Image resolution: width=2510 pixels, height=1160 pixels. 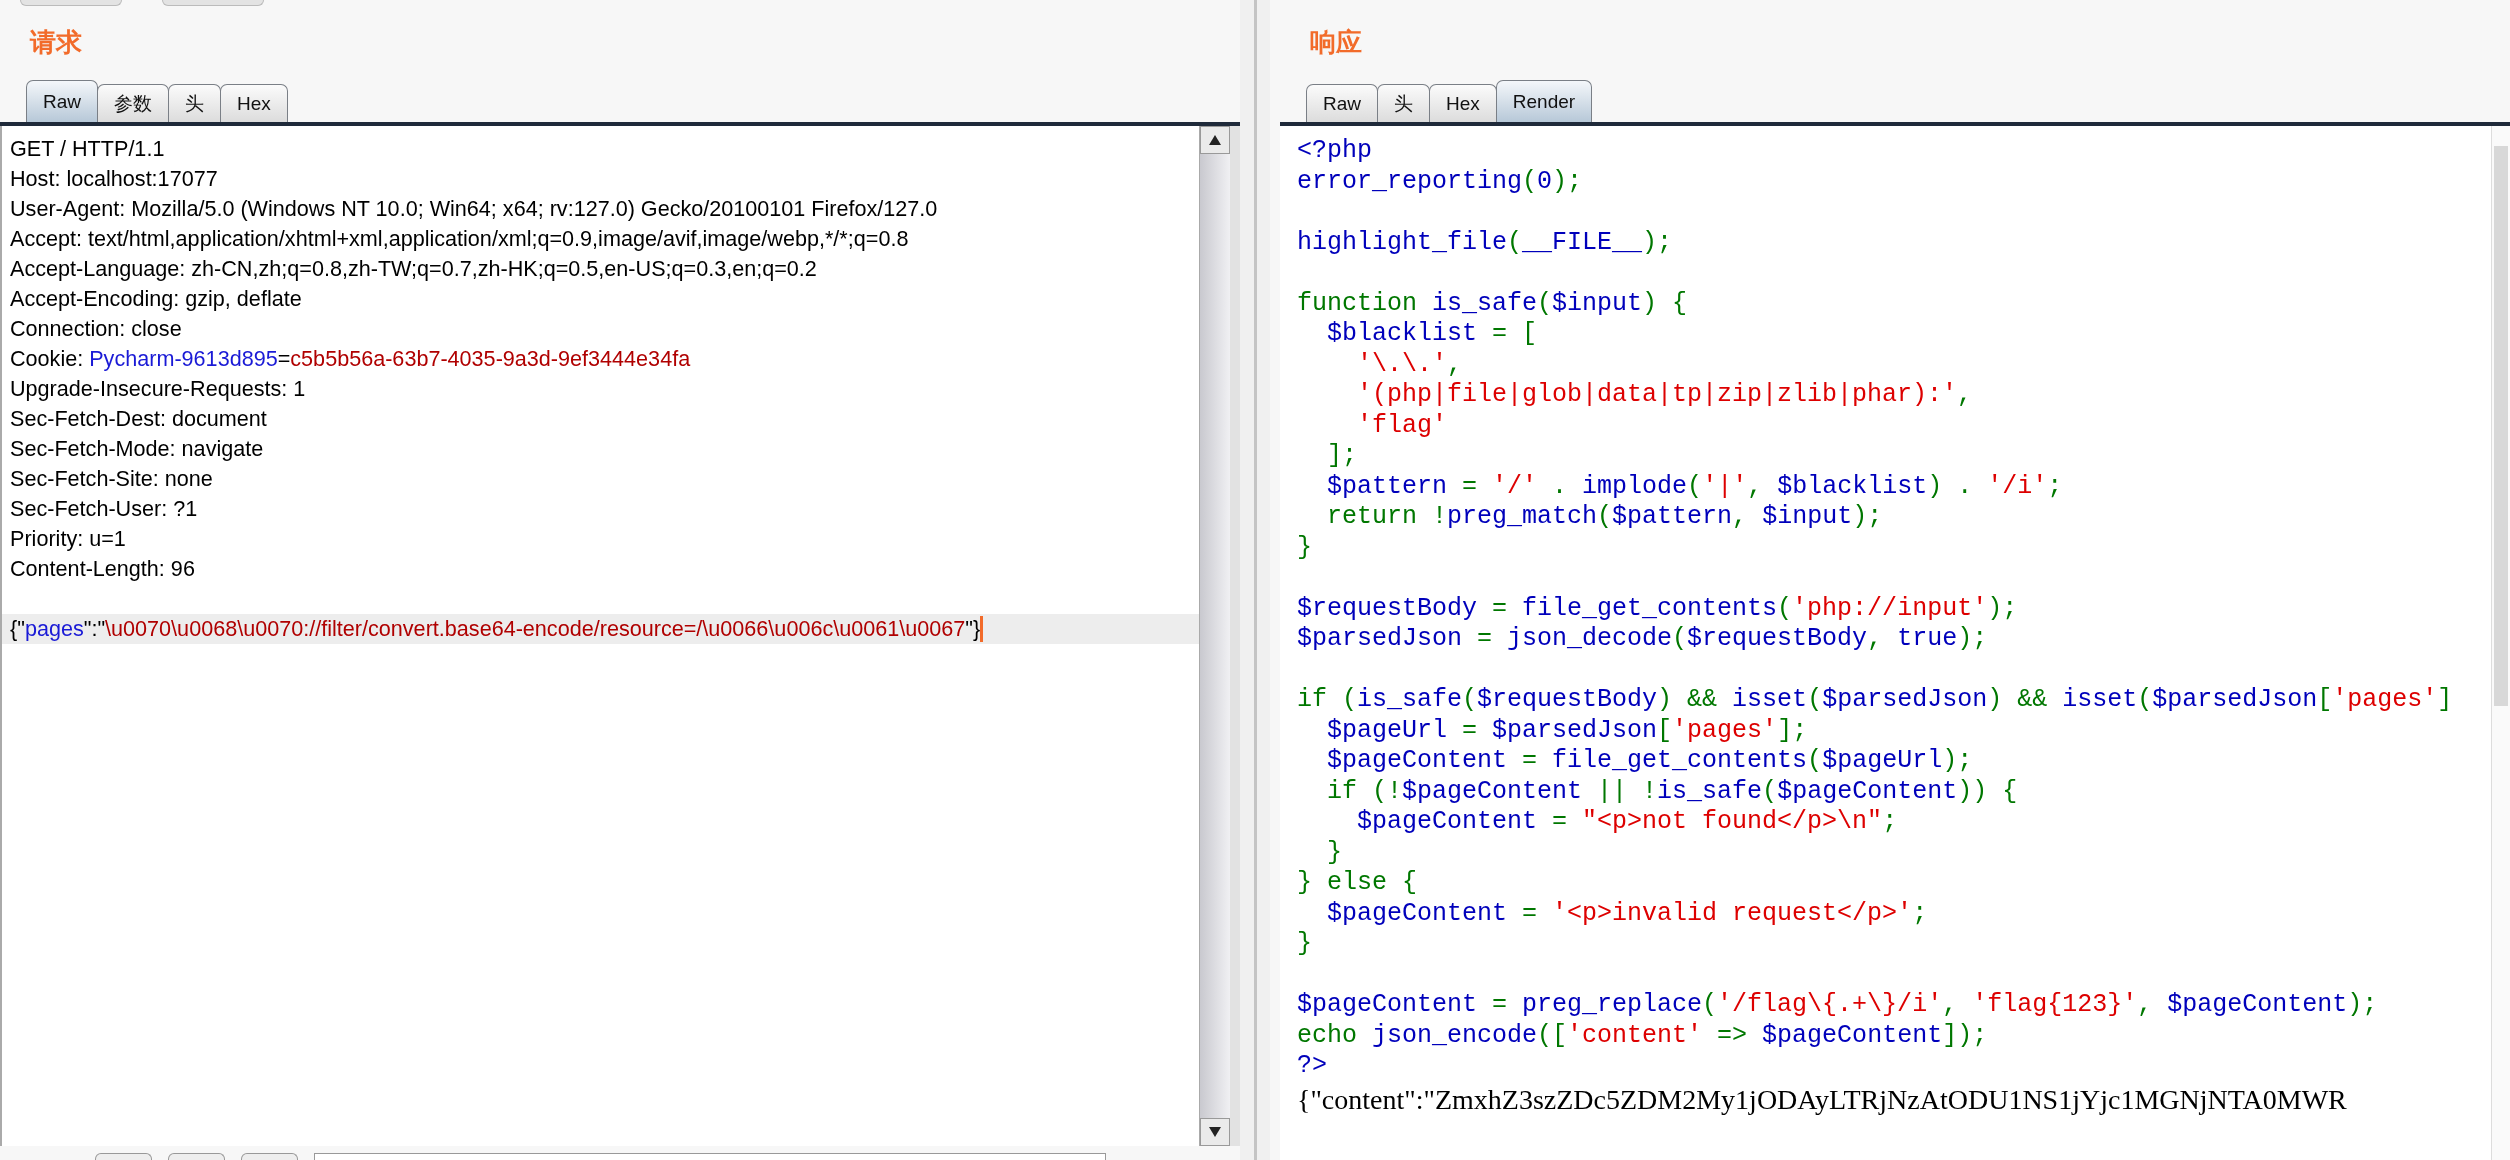 What do you see at coordinates (1643, 639) in the screenshot?
I see `code-line: $parsedJson = json_decode($requestBody, true);` at bounding box center [1643, 639].